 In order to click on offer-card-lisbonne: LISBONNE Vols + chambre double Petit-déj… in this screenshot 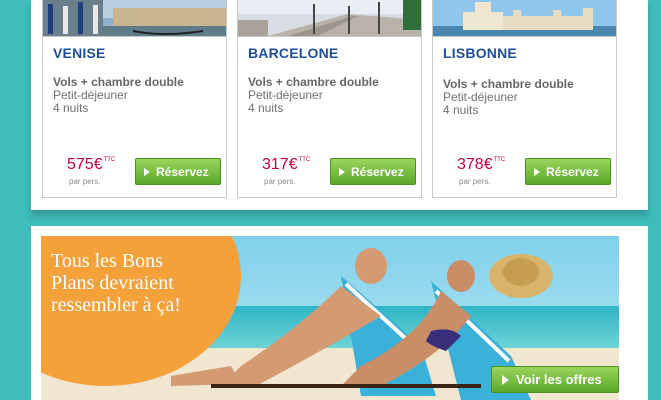, I will do `click(524, 99)`.